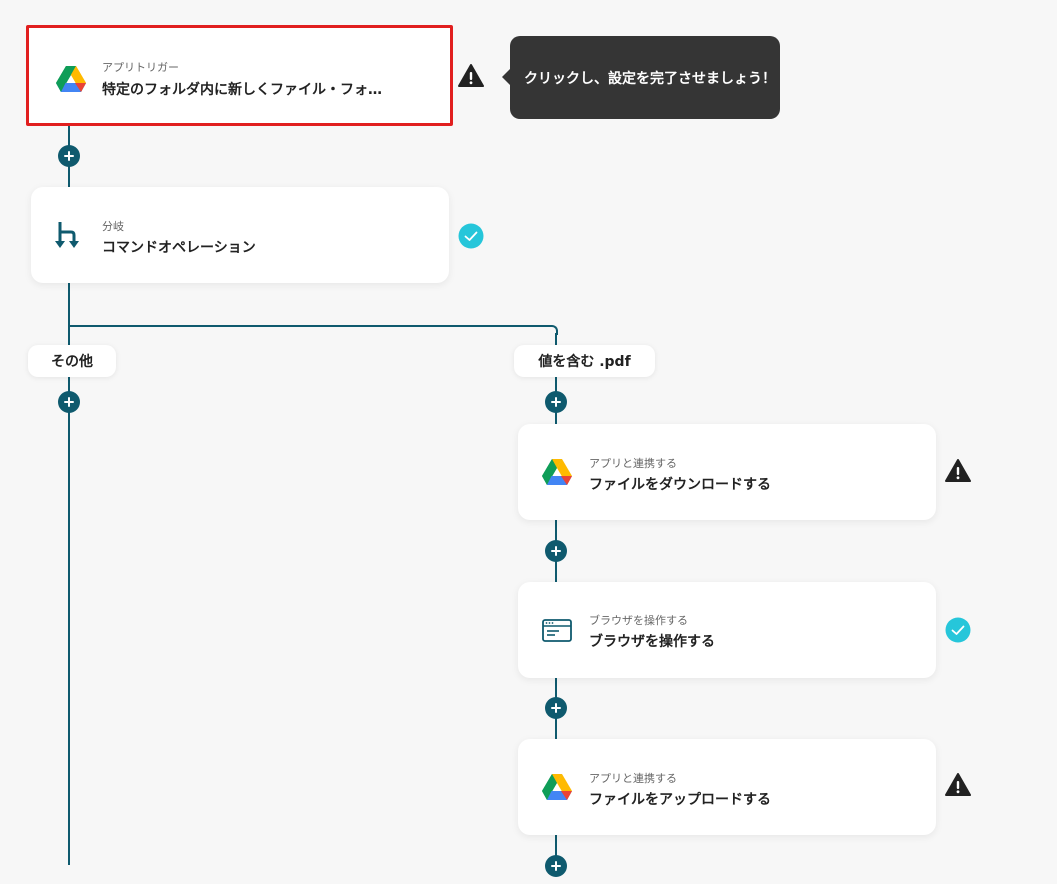 The image size is (1057, 884). Describe the element at coordinates (557, 630) in the screenshot. I see `browser-window-icon` at that location.